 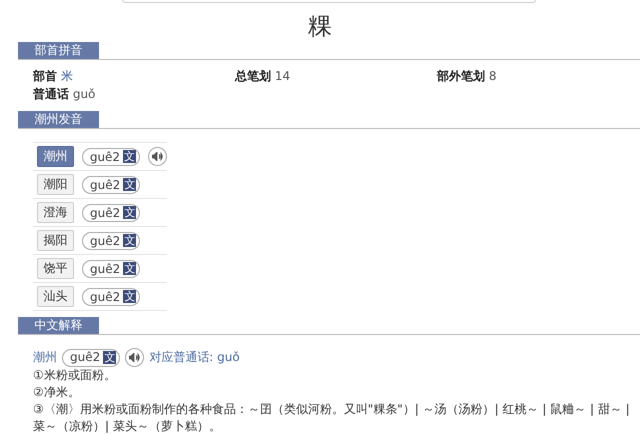 I want to click on definition-text: ②净米。, so click(x=57, y=392).